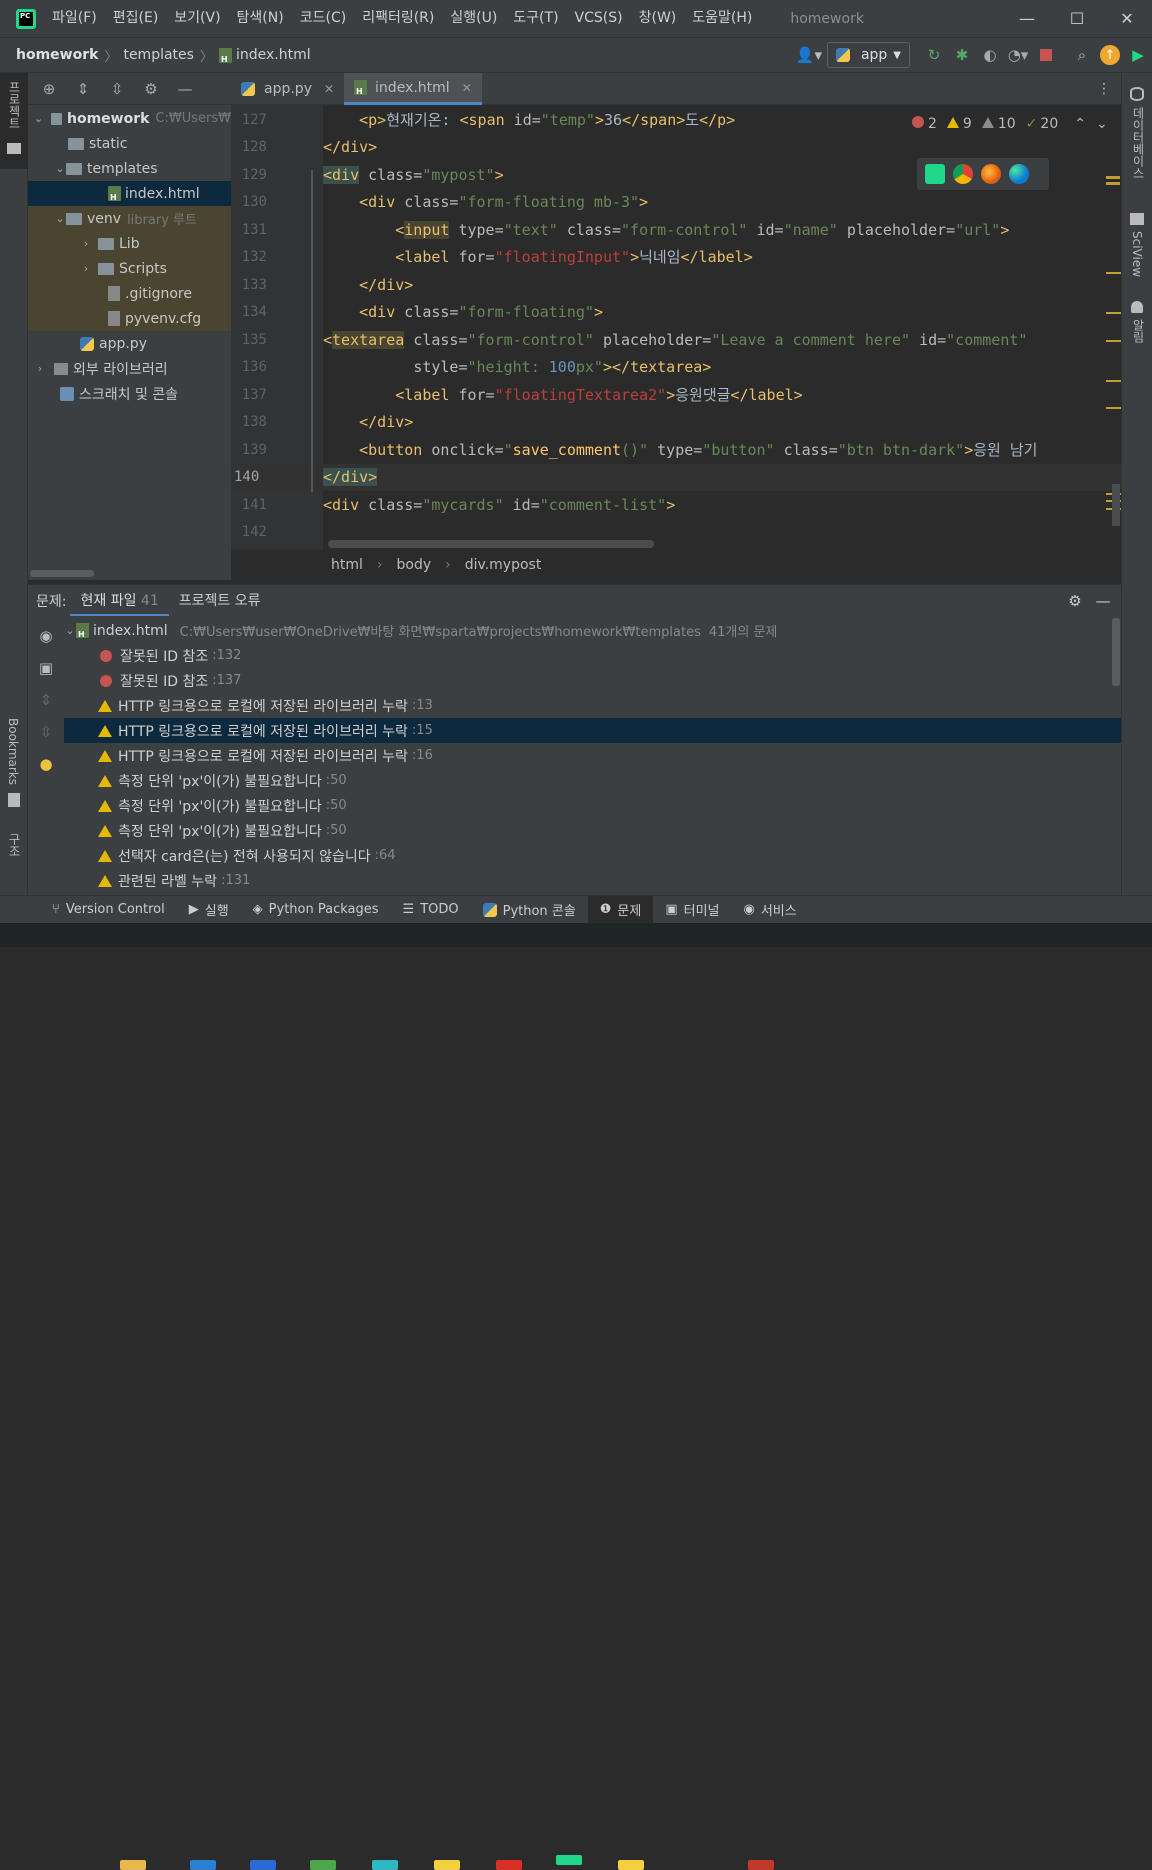 The width and height of the screenshot is (1152, 1870). What do you see at coordinates (658, 18) in the screenshot?
I see `menu-window: 창(W)` at bounding box center [658, 18].